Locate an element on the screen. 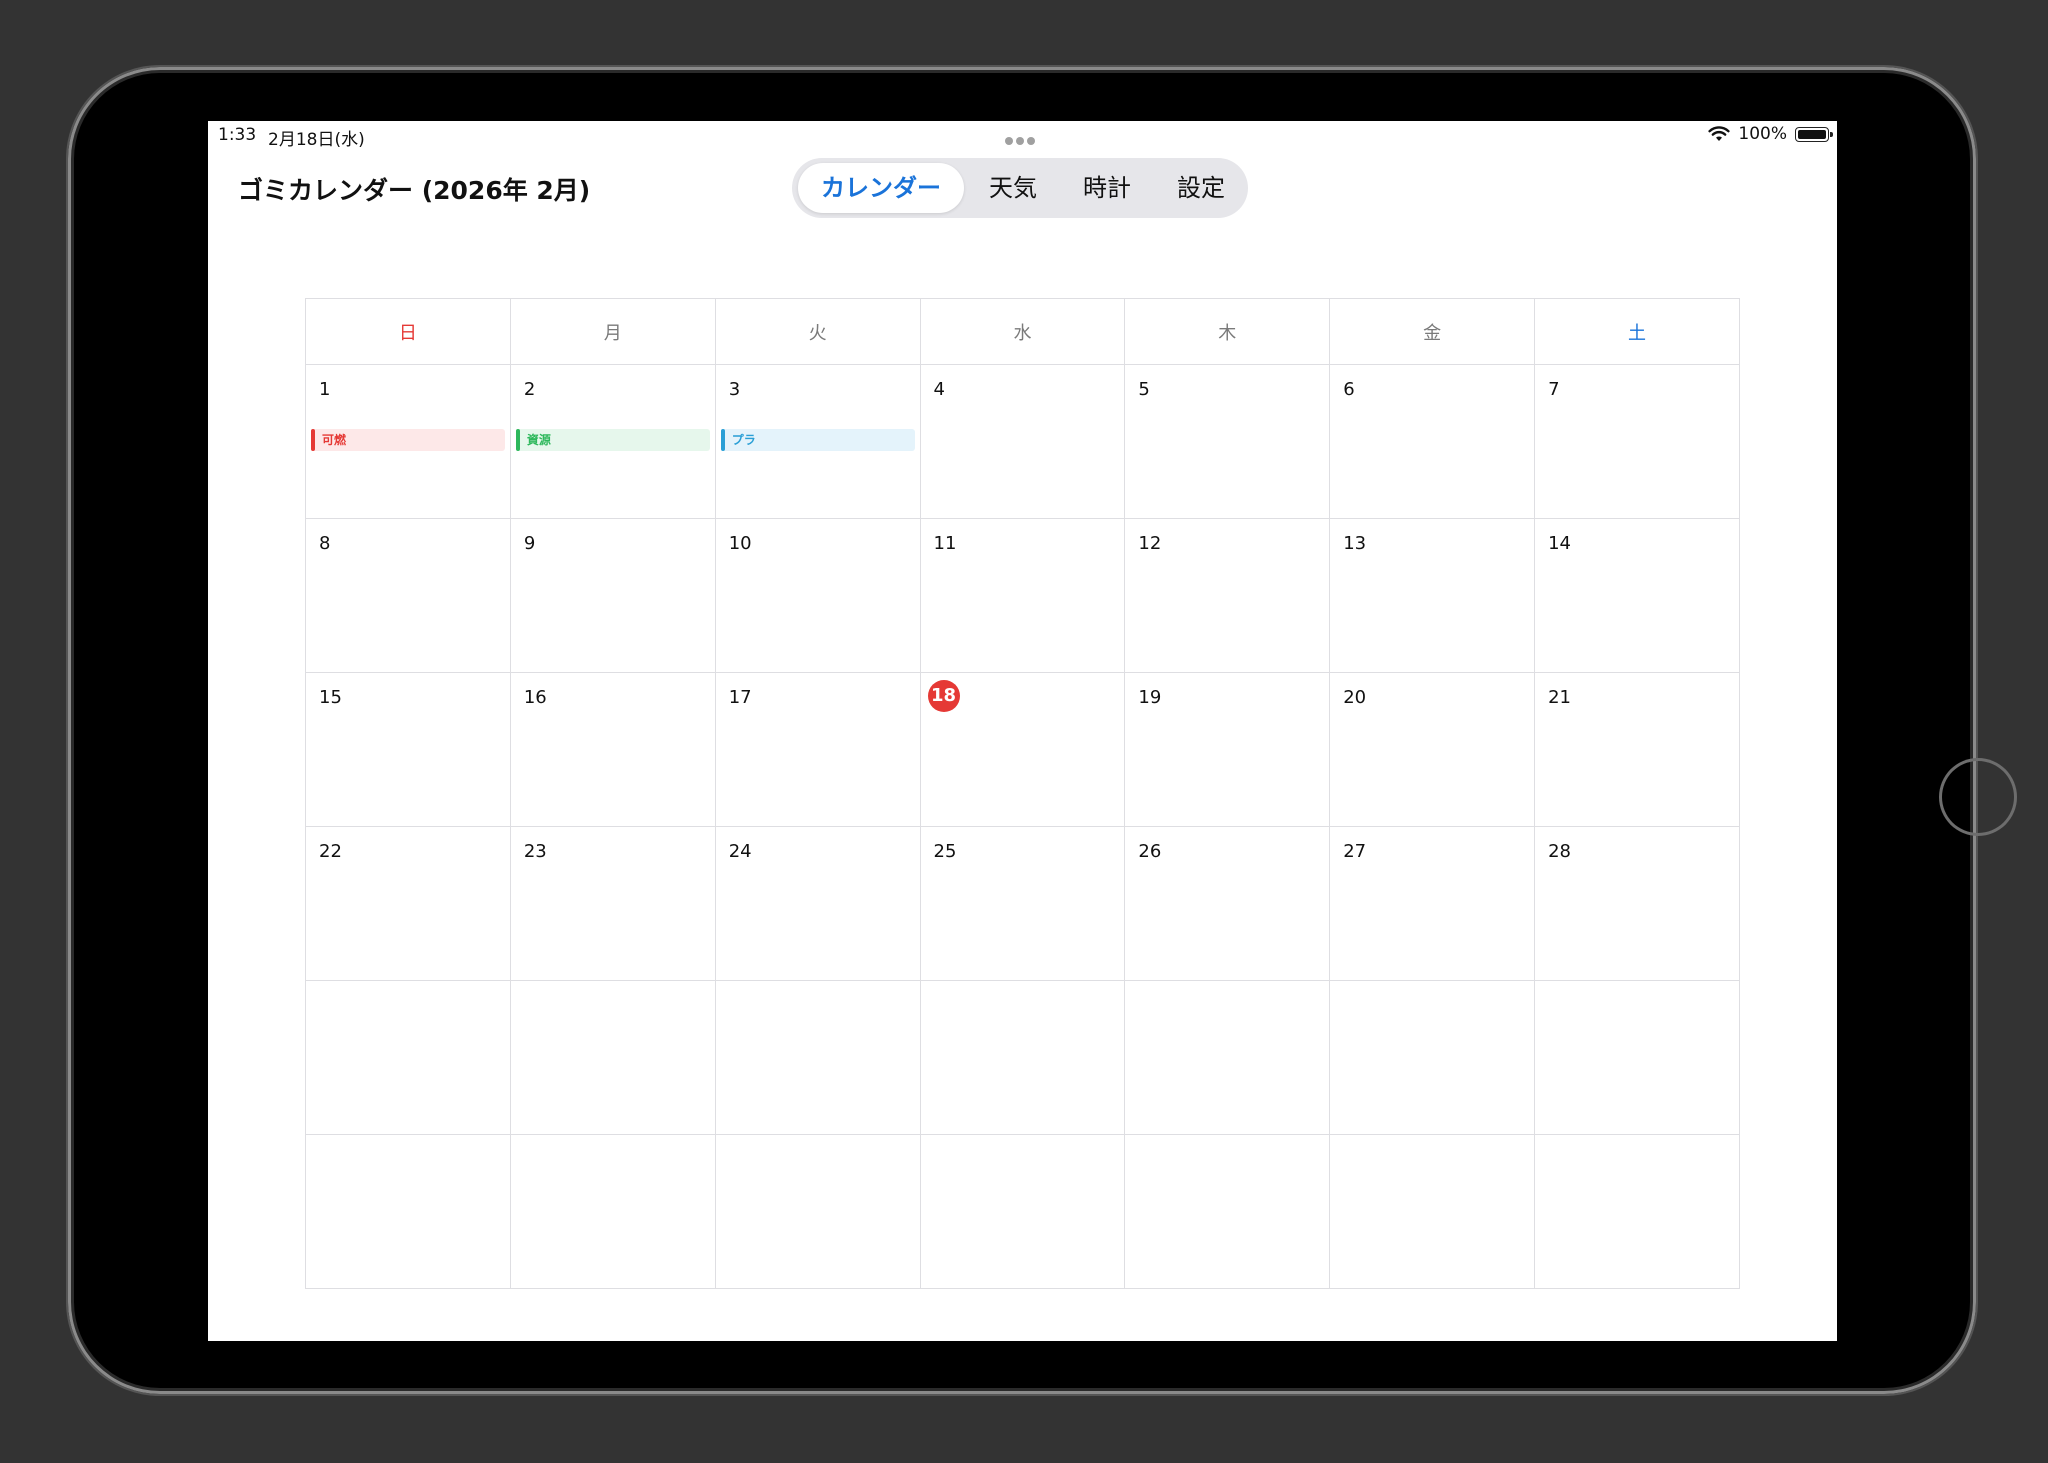  multitasking-dots-icon is located at coordinates (1022, 137).